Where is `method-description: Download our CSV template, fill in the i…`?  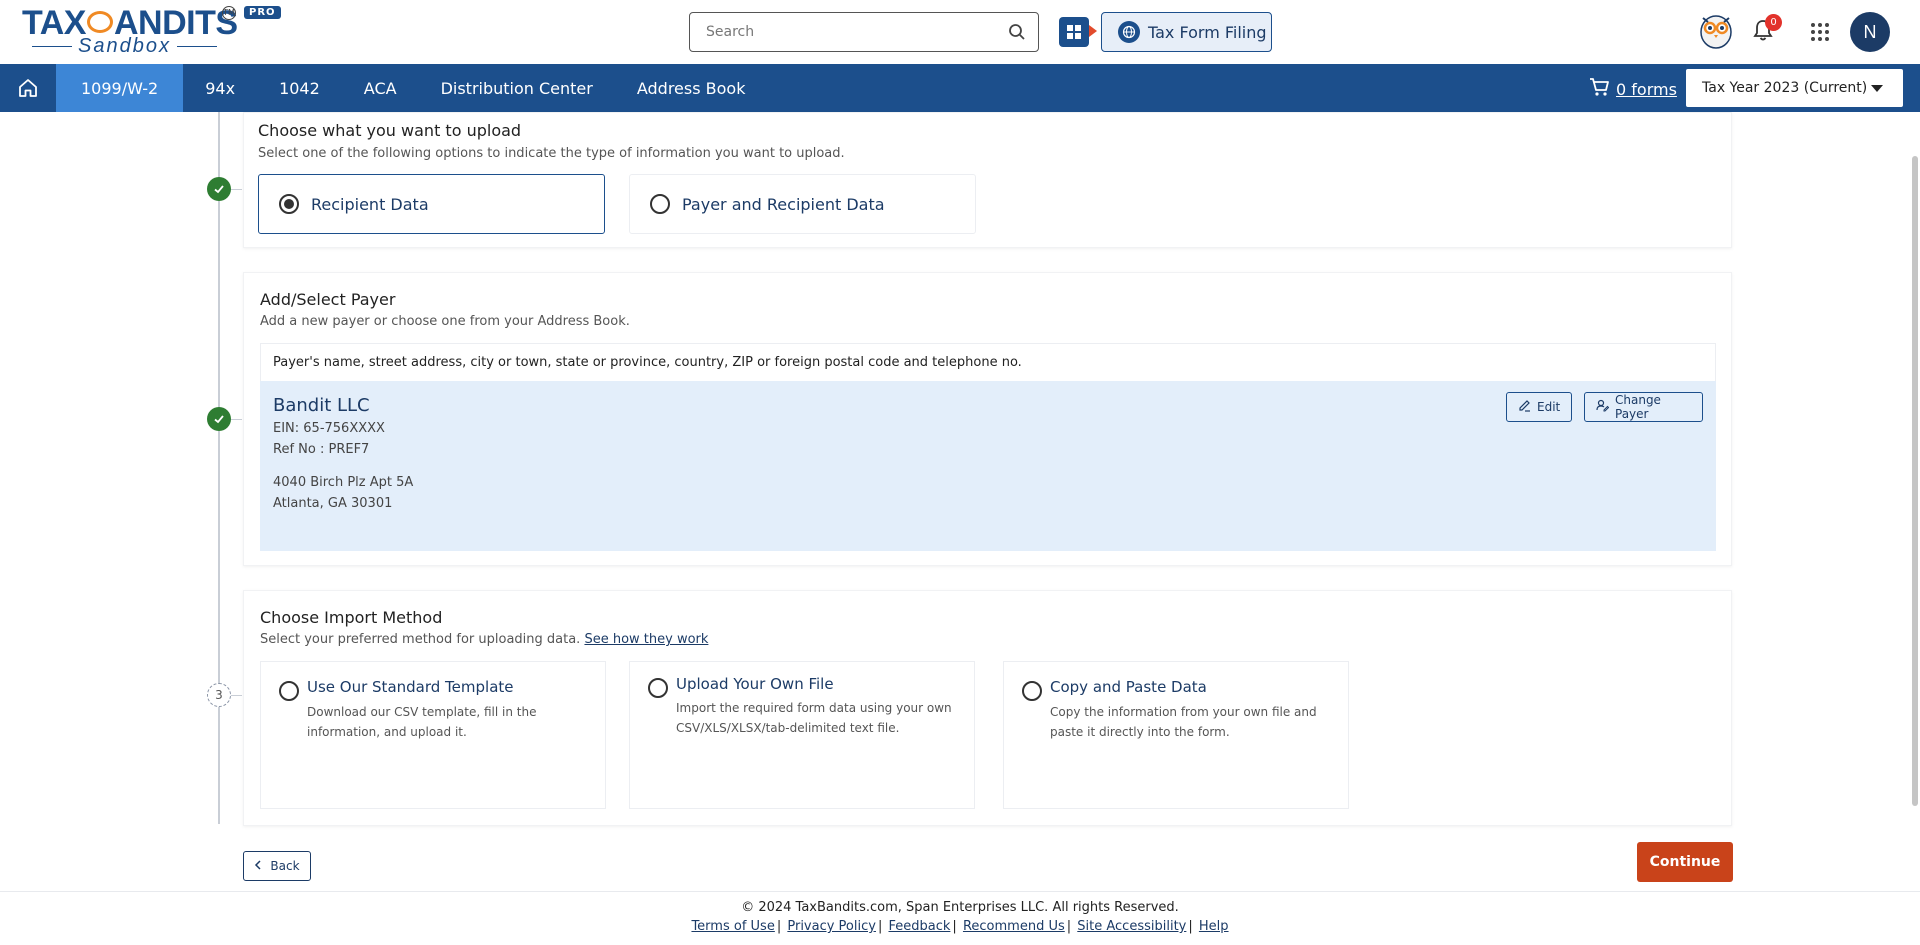
method-description: Download our CSV template, fill in the i… is located at coordinates (421, 722).